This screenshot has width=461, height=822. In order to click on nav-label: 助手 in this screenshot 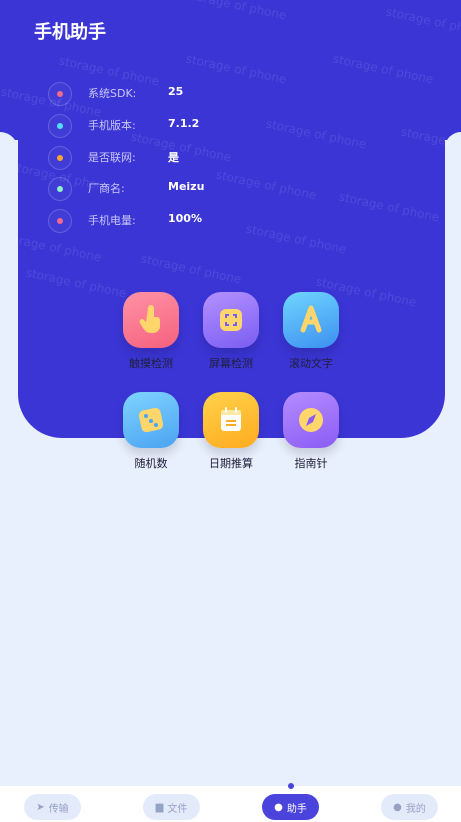, I will do `click(296, 809)`.